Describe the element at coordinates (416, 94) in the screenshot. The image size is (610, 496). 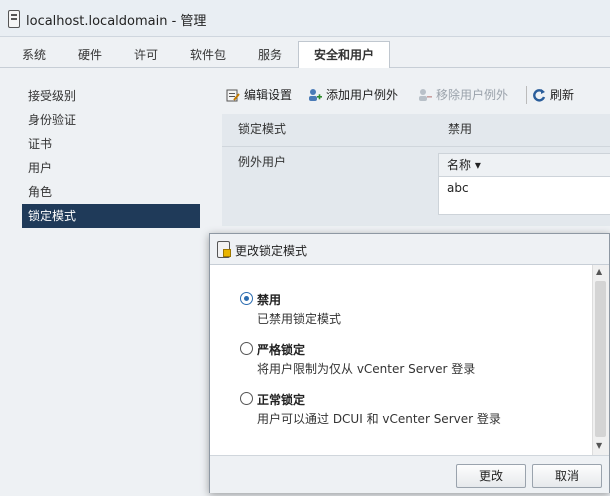
I see `toolbar: 编辑设置 添加用户例外 移除用户例外 刷新` at that location.